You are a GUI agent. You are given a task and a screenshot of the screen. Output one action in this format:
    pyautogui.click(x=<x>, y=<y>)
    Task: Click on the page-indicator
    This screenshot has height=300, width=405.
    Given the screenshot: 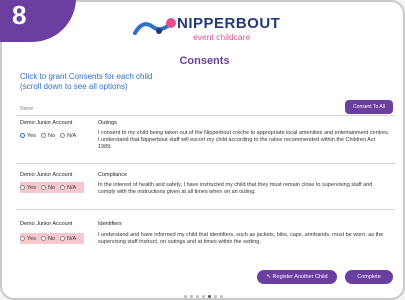 What is the action you would take?
    pyautogui.click(x=205, y=296)
    